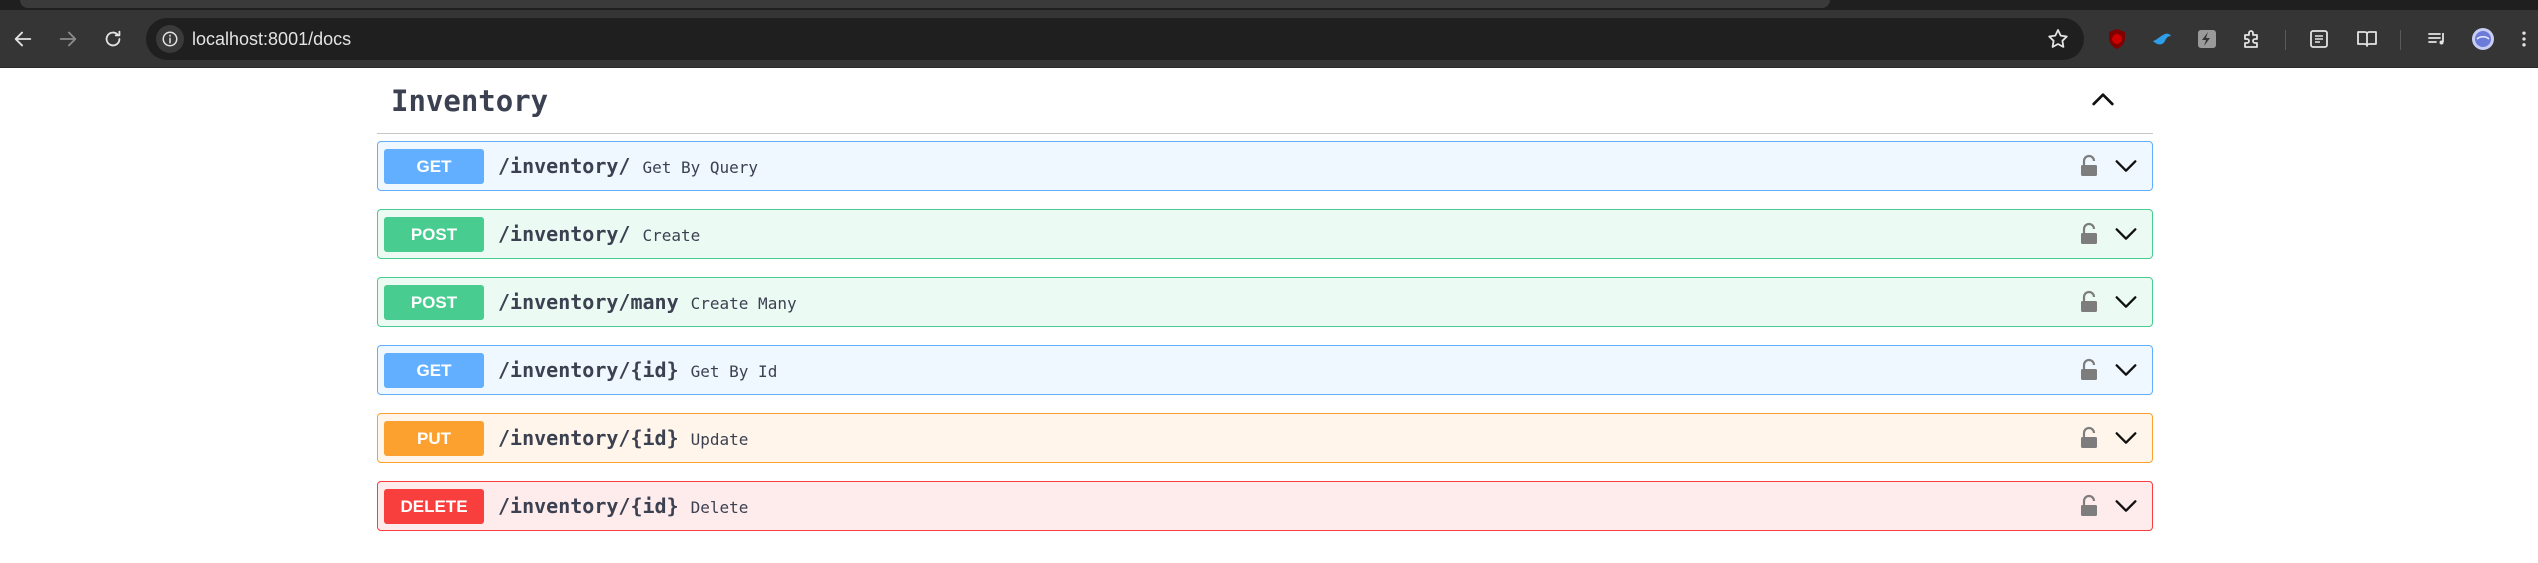 Image resolution: width=2538 pixels, height=563 pixels. I want to click on reader-mode-button, so click(2367, 39).